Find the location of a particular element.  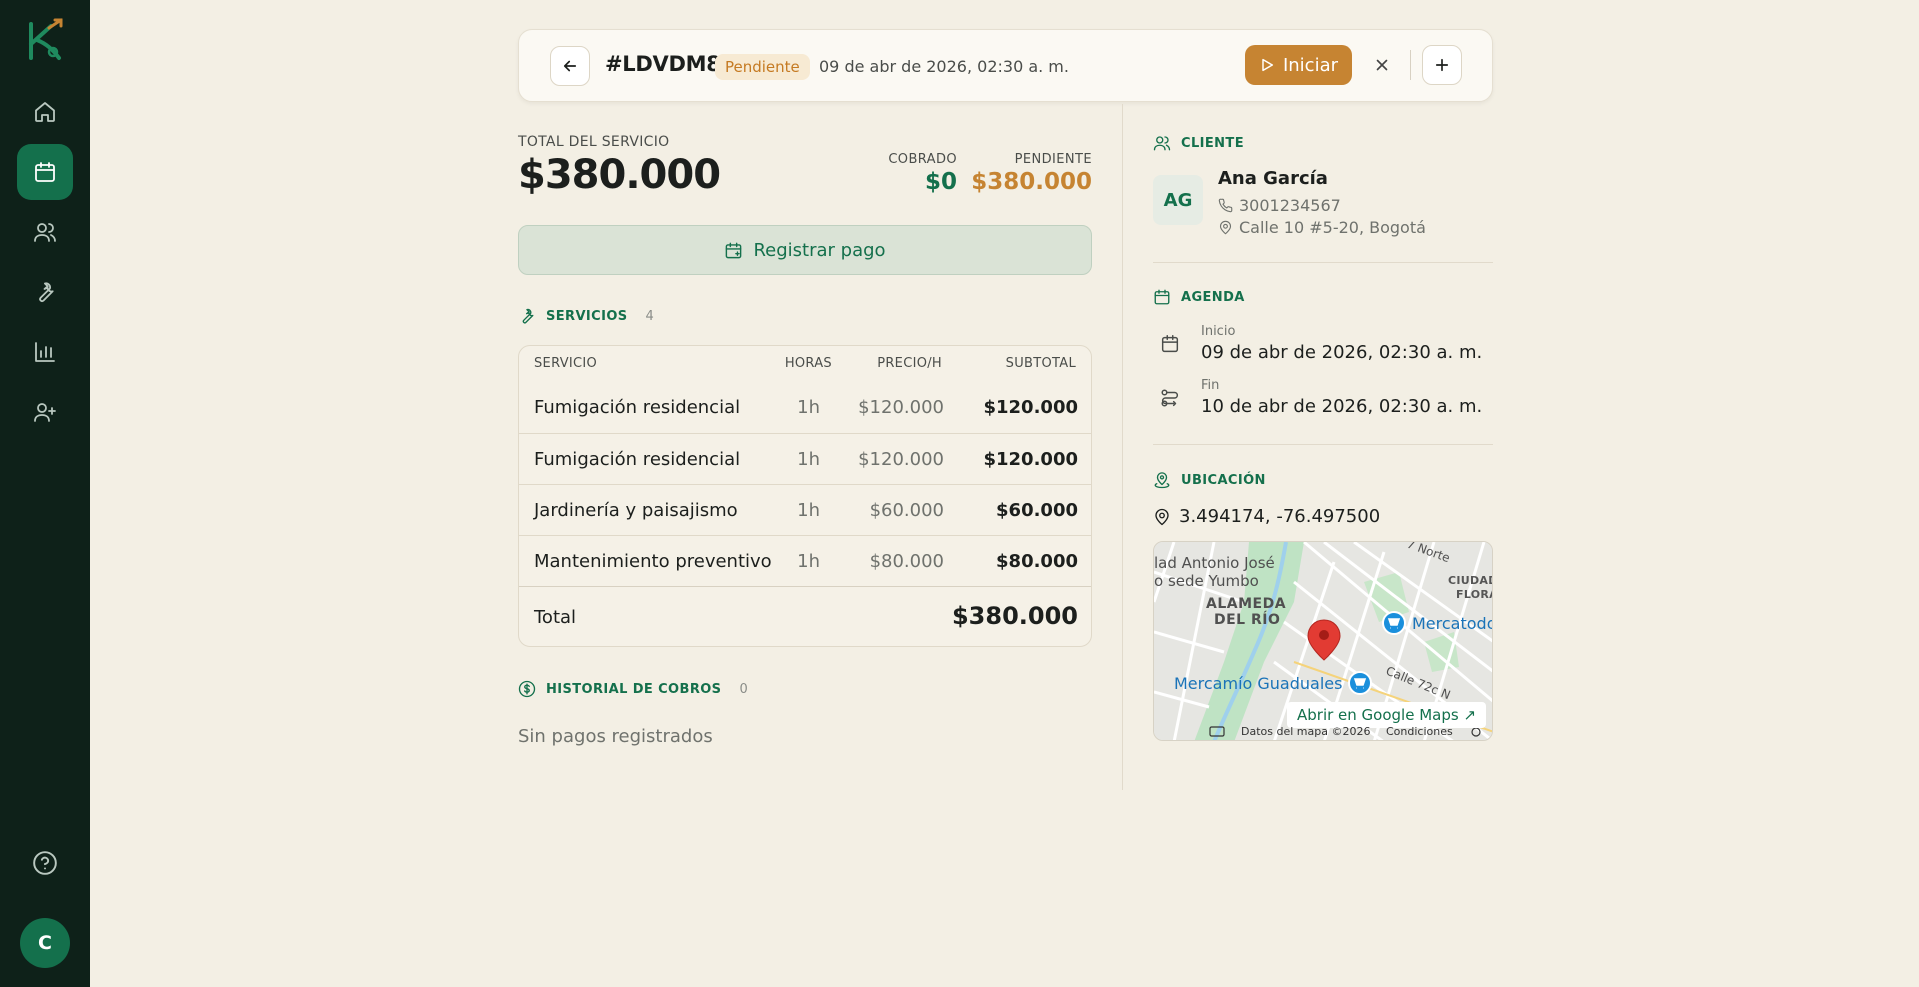

service-subtotal: $120.000 is located at coordinates (1030, 459).